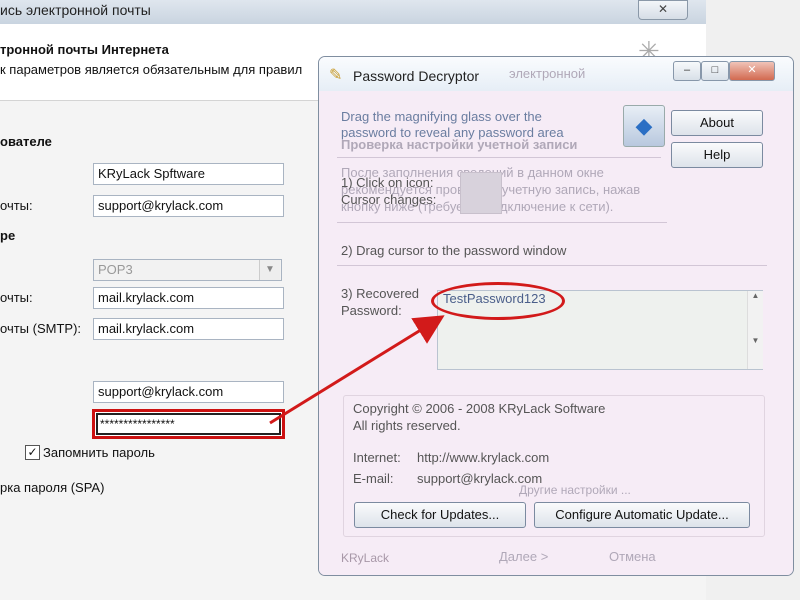 Image resolution: width=800 pixels, height=600 pixels. Describe the element at coordinates (357, 370) in the screenshot. I see `red-arrow-annotation` at that location.